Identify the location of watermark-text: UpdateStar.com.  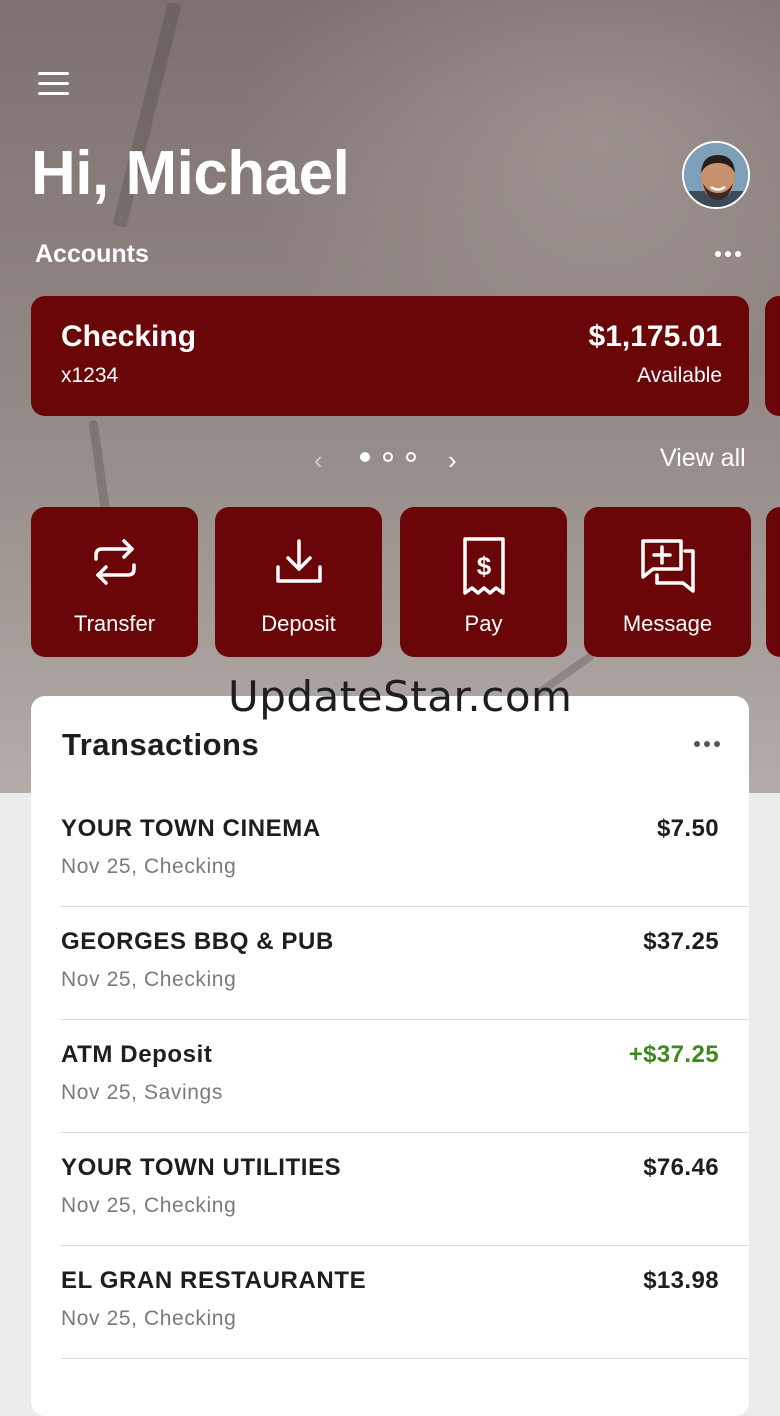
(400, 696).